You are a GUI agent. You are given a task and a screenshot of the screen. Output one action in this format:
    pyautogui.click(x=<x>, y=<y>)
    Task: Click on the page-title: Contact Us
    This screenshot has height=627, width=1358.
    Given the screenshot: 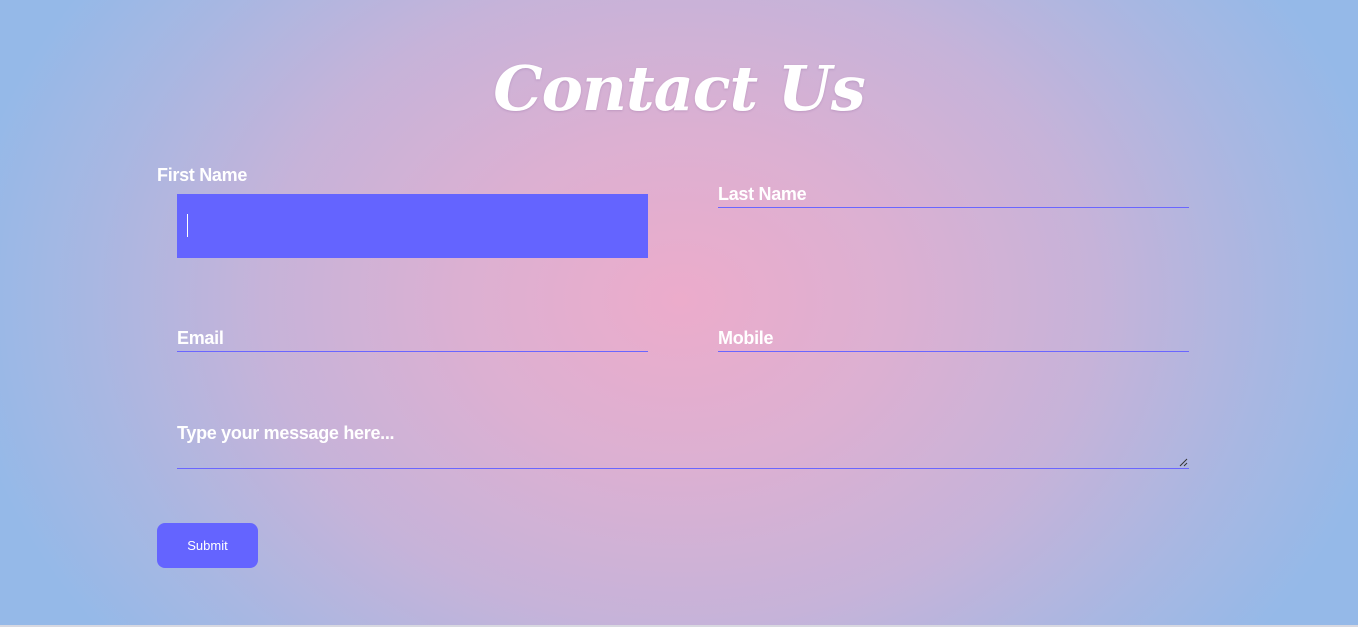 What is the action you would take?
    pyautogui.click(x=679, y=88)
    